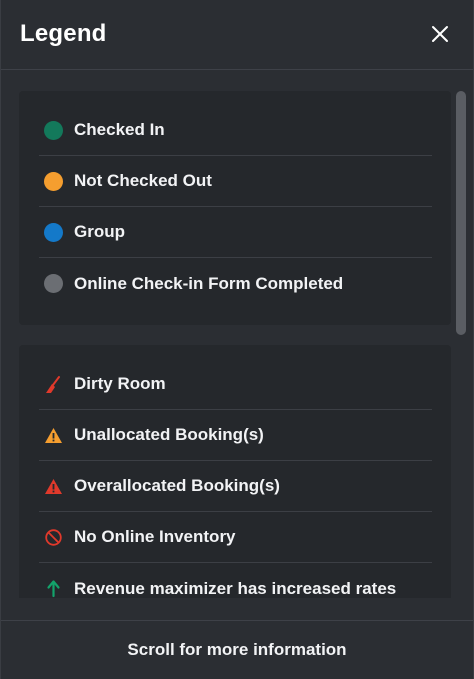  I want to click on arrow-up-icon, so click(53, 588).